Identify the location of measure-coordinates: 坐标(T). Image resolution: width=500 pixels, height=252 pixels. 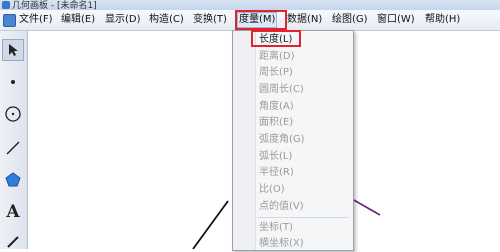
(275, 228).